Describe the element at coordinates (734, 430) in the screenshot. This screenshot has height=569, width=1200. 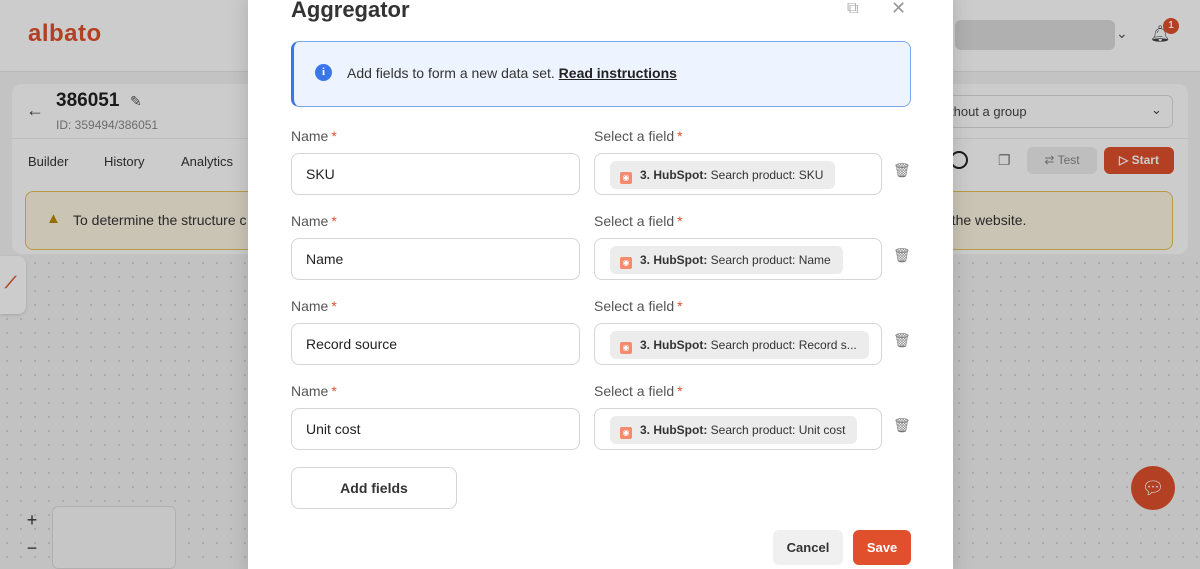
I see `field-chip: ◉ 3. HubSpot: Search product: Unit cost` at that location.